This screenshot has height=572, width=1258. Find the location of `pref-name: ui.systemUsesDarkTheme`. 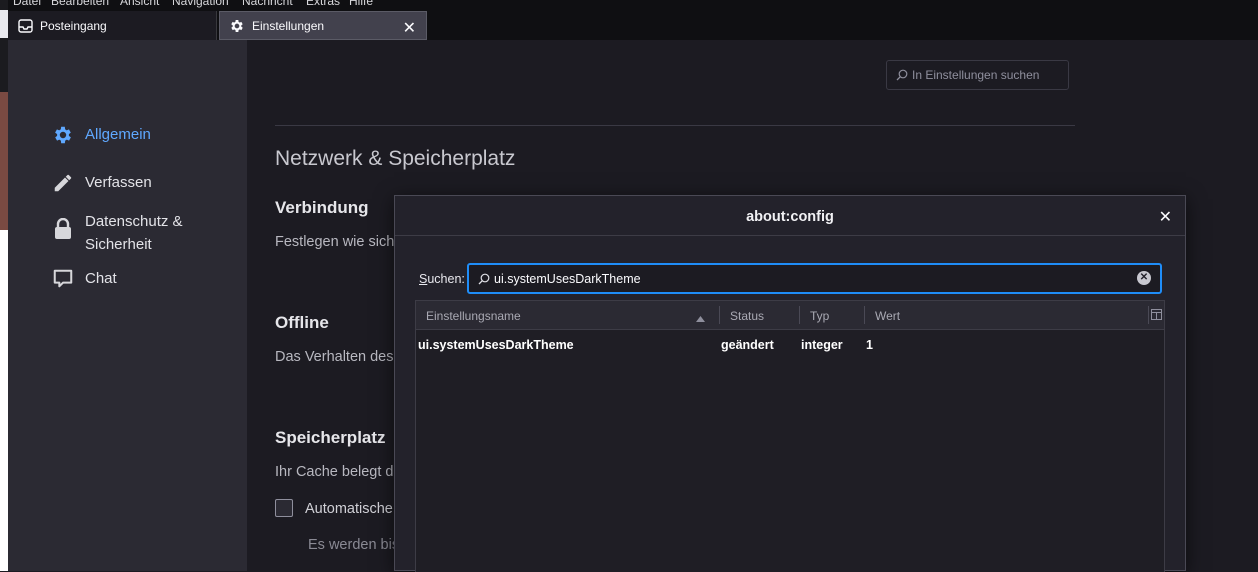

pref-name: ui.systemUsesDarkTheme is located at coordinates (496, 345).